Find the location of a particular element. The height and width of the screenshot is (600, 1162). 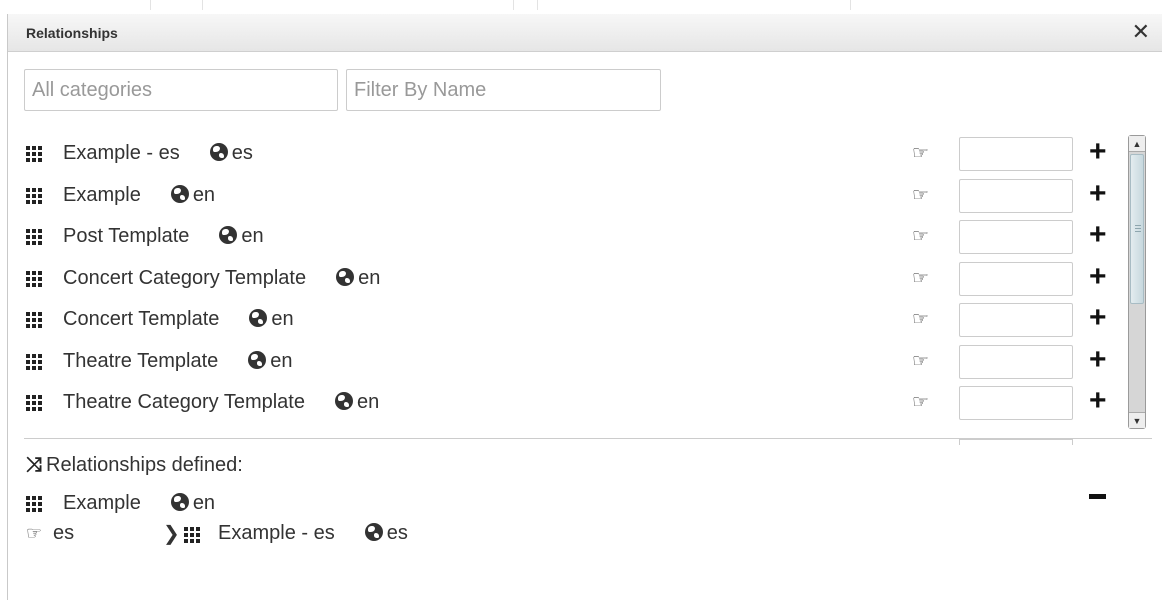

defined-target-row: ☞ es ❯ Example - es es is located at coordinates (326, 535).